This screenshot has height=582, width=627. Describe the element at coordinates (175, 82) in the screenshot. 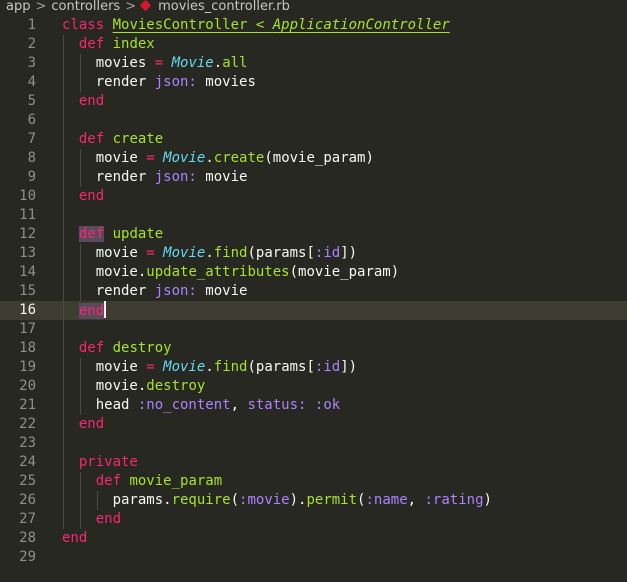

I see `code-token: json:` at that location.